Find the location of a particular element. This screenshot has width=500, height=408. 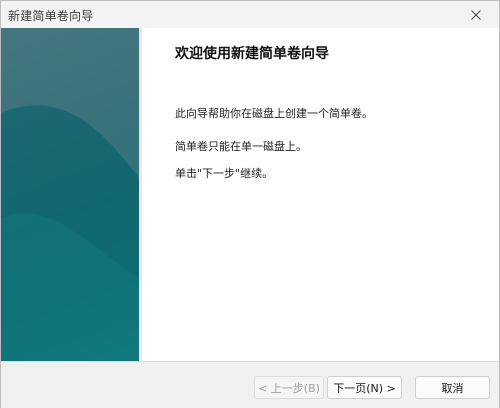

description-line-1: 此向导帮助你在磁盘上创建一个简单卷。 is located at coordinates (274, 113).